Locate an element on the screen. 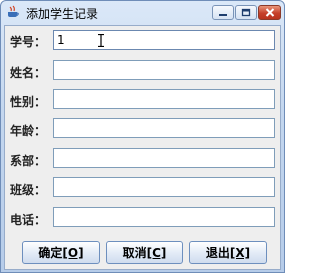 The width and height of the screenshot is (320, 273). name-label: 姓名： is located at coordinates (28, 73).